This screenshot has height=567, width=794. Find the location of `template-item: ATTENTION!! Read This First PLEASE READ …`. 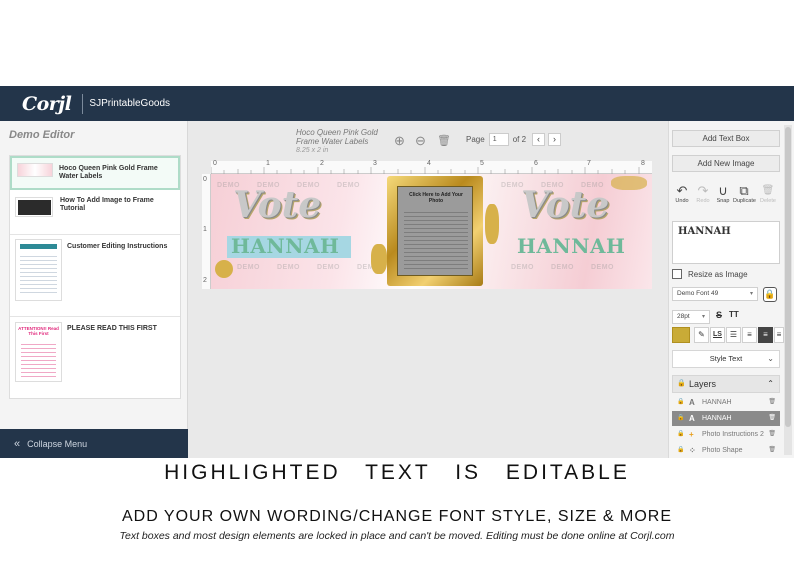

template-item: ATTENTION!! Read This First PLEASE READ … is located at coordinates (95, 358).